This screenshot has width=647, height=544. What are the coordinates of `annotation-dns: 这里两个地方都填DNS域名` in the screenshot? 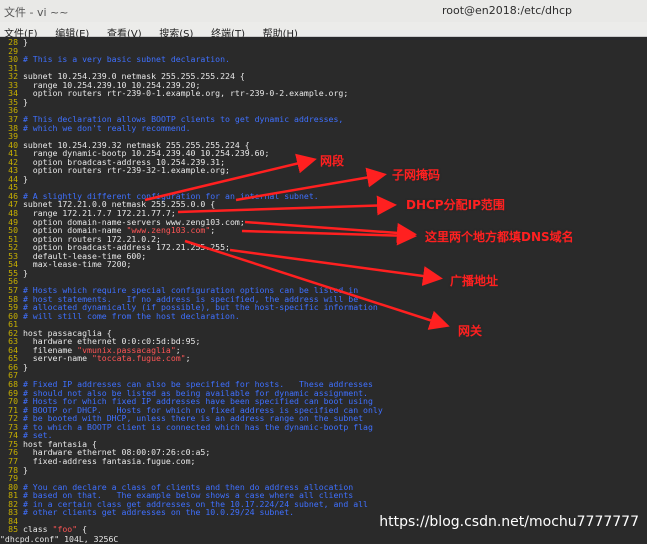 It's located at (499, 237).